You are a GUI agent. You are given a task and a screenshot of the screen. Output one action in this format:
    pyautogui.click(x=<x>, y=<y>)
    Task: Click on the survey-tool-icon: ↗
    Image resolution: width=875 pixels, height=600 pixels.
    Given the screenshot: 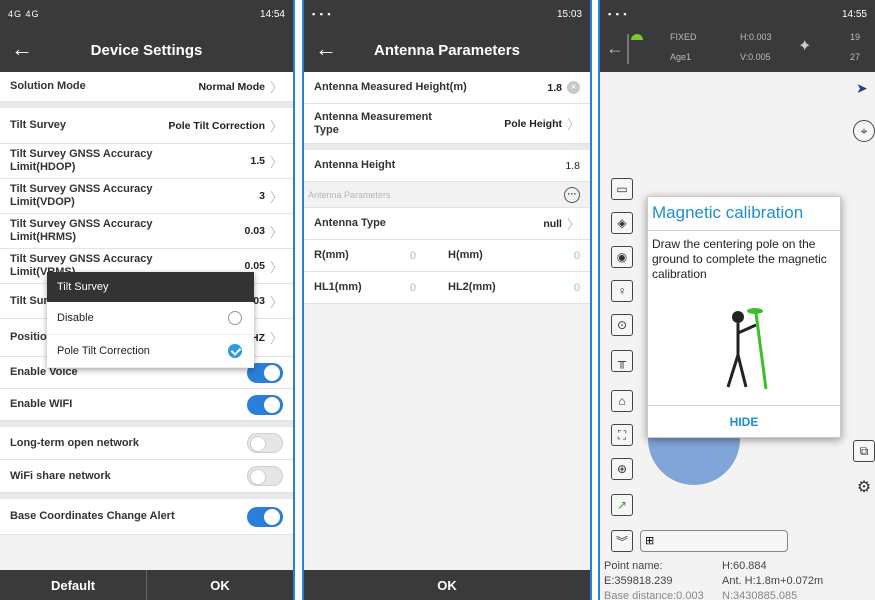 What is the action you would take?
    pyautogui.click(x=622, y=505)
    